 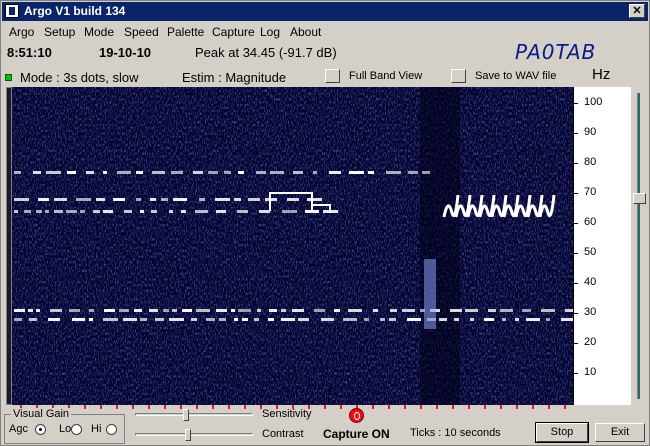 What do you see at coordinates (590, 222) in the screenshot?
I see `scale-tick-60: 60` at bounding box center [590, 222].